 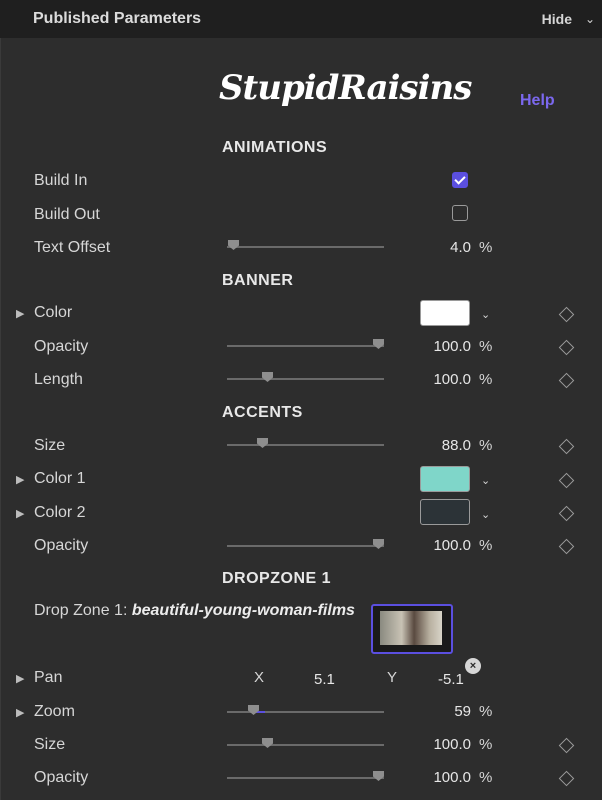 I want to click on section-animations: ANIMATIONS, so click(x=275, y=147).